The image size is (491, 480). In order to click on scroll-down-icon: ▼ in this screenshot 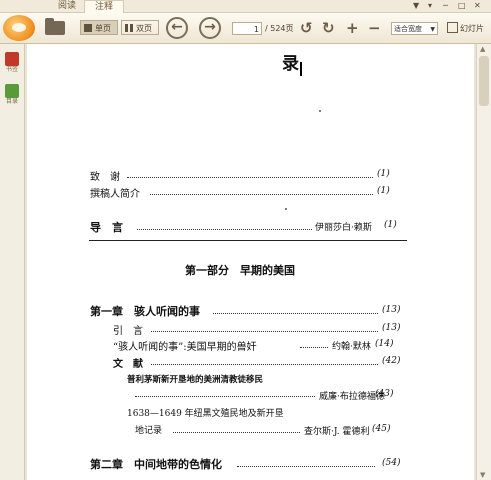, I will do `click(482, 475)`.